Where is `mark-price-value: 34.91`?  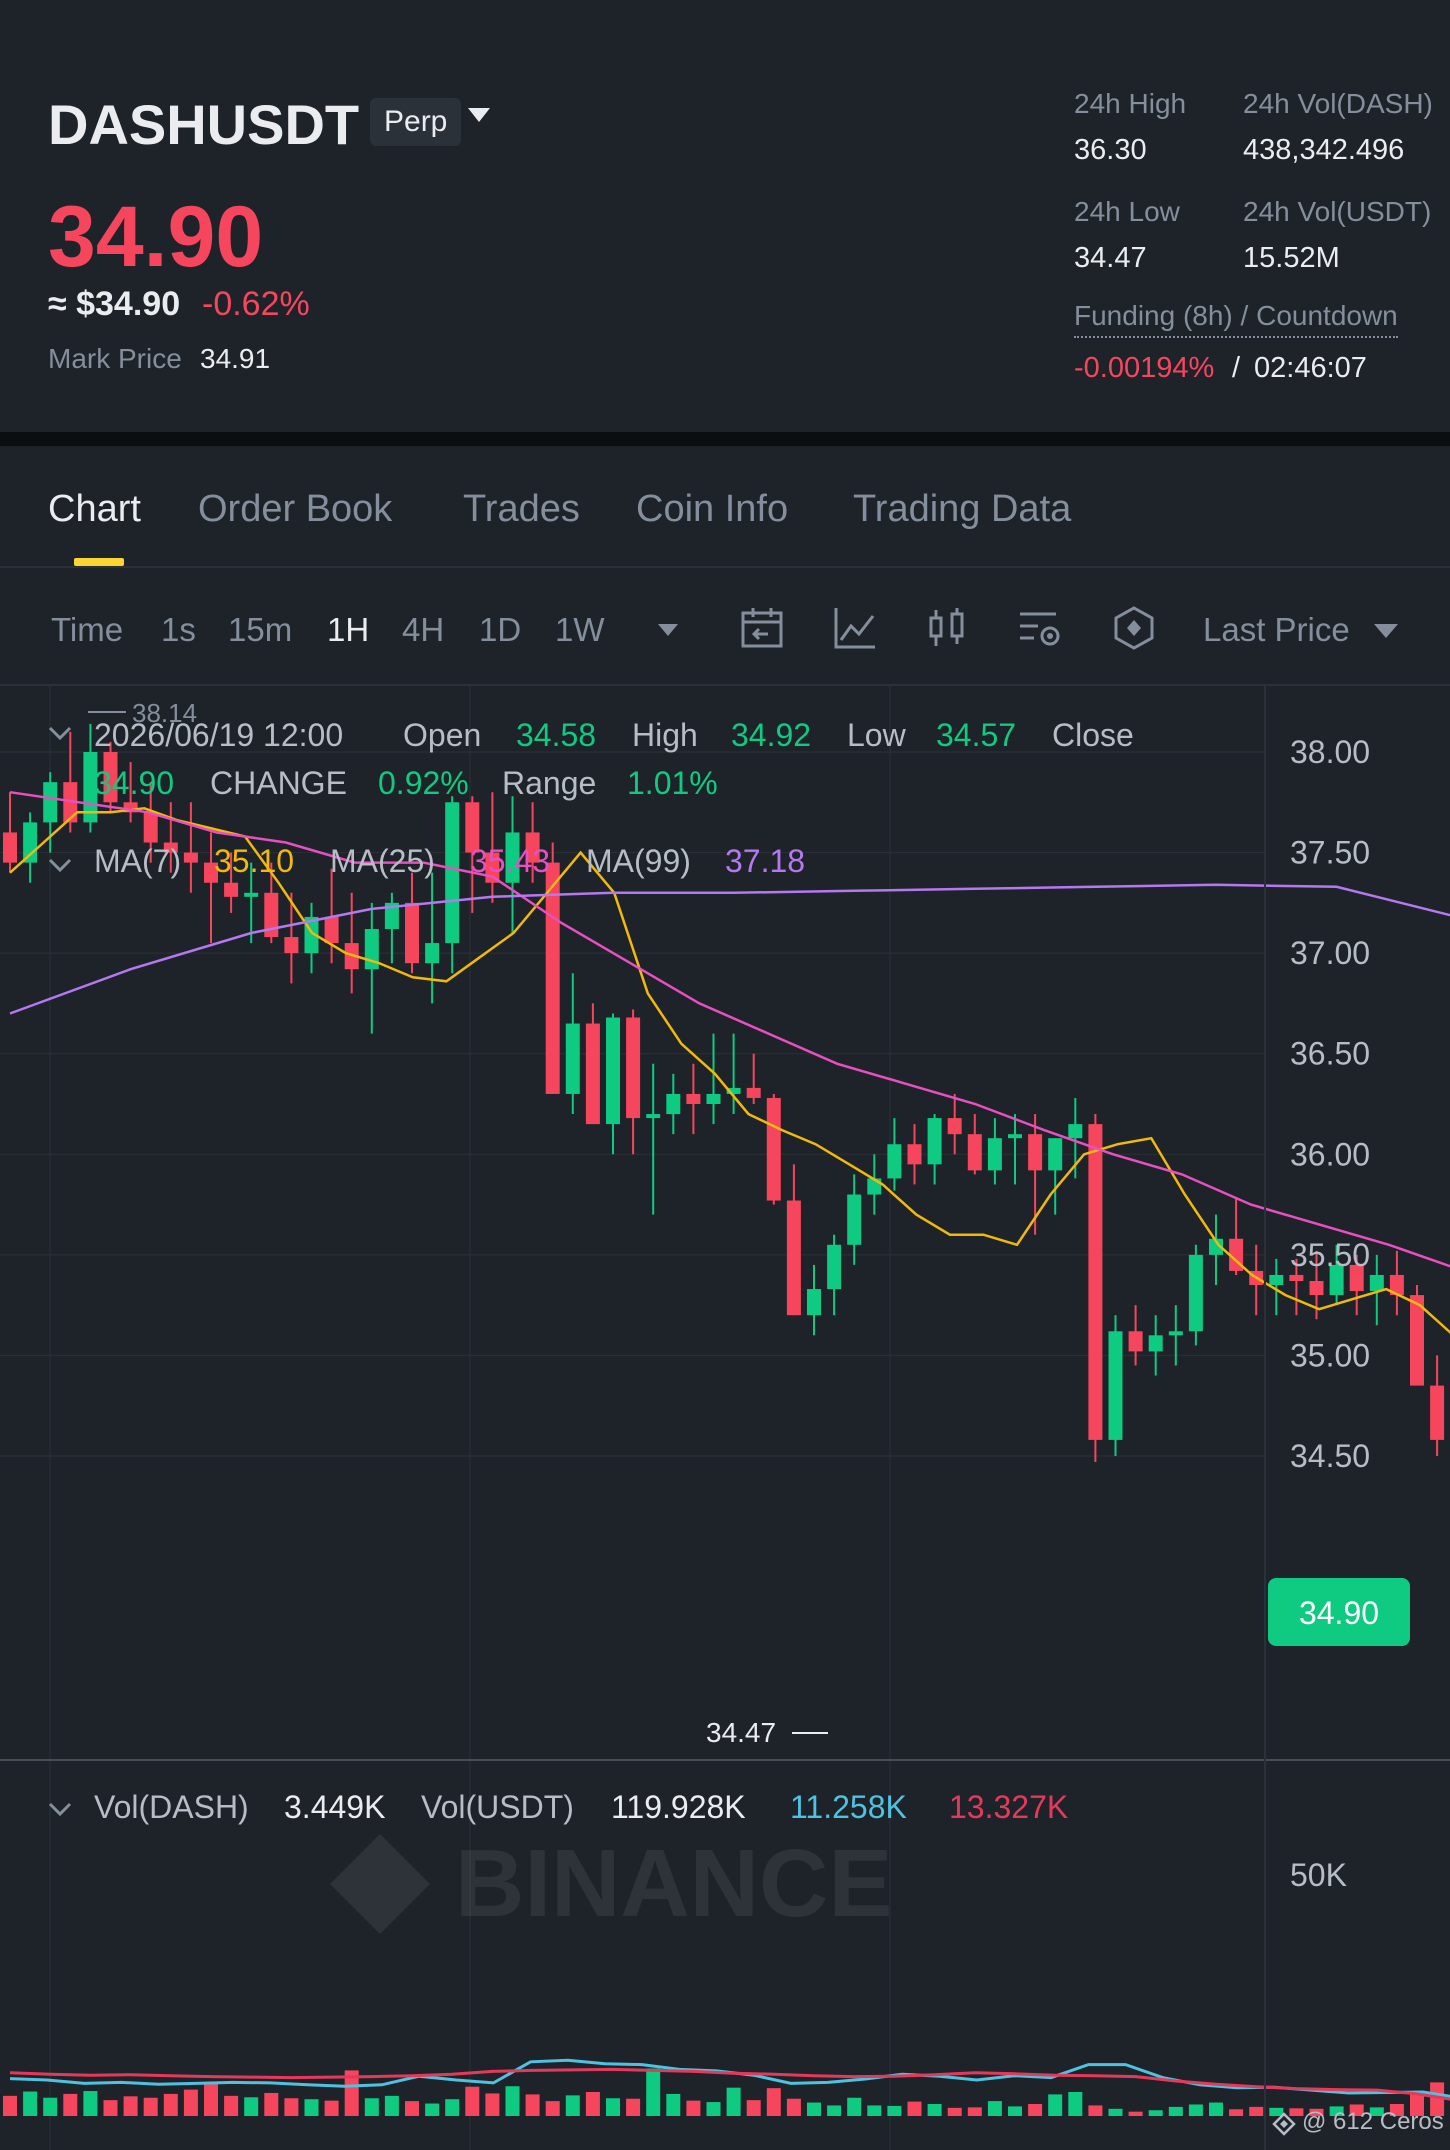 mark-price-value: 34.91 is located at coordinates (235, 358).